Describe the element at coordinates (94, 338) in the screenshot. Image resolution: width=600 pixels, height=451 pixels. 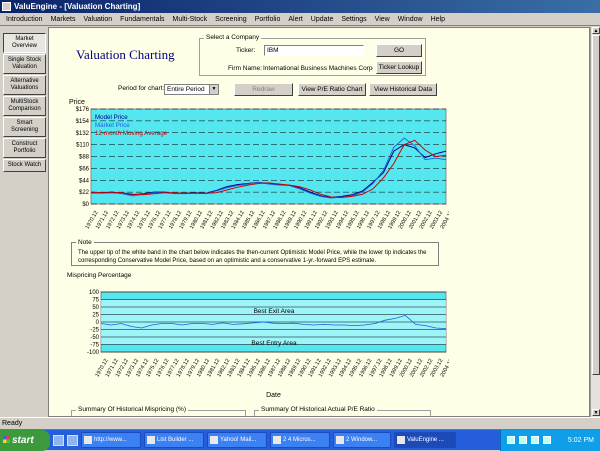
I see `y-tick-label: -50` at that location.